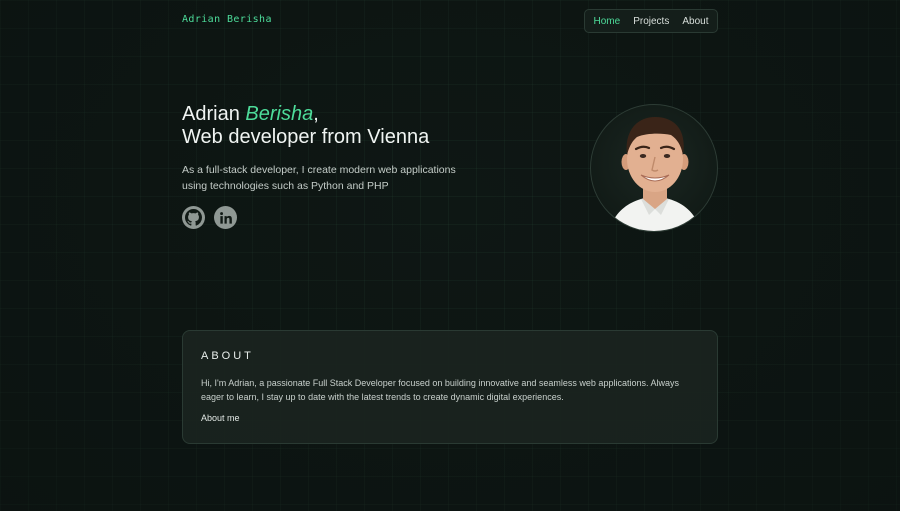  I want to click on portrait-image, so click(655, 174).